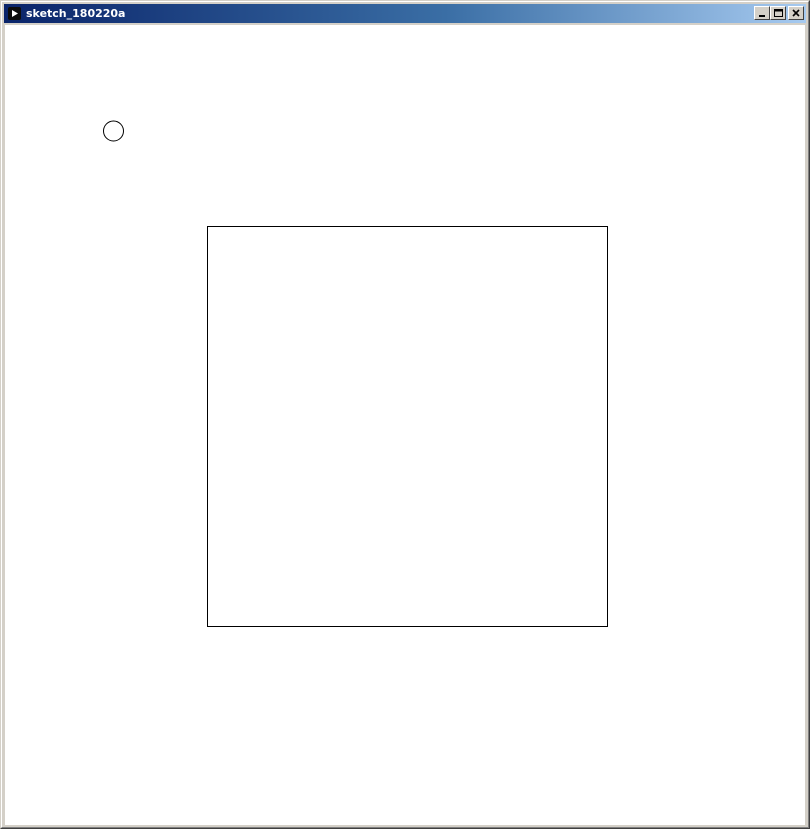 This screenshot has height=829, width=810. What do you see at coordinates (405, 13) in the screenshot?
I see `title-bar: sketch_180220a` at bounding box center [405, 13].